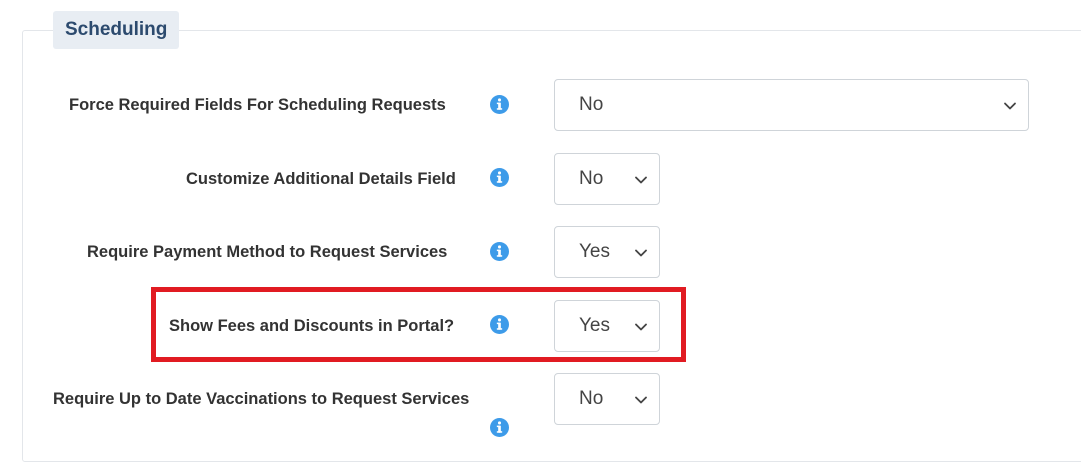 Image resolution: width=1081 pixels, height=462 pixels. I want to click on vaccinations-select: No, so click(607, 399).